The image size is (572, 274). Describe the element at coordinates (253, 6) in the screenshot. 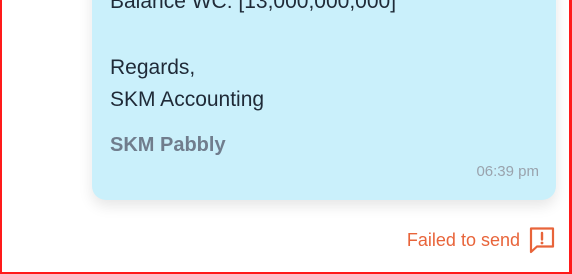

I see `message-line-balance: Balance WC: [13,000,000,000]` at that location.